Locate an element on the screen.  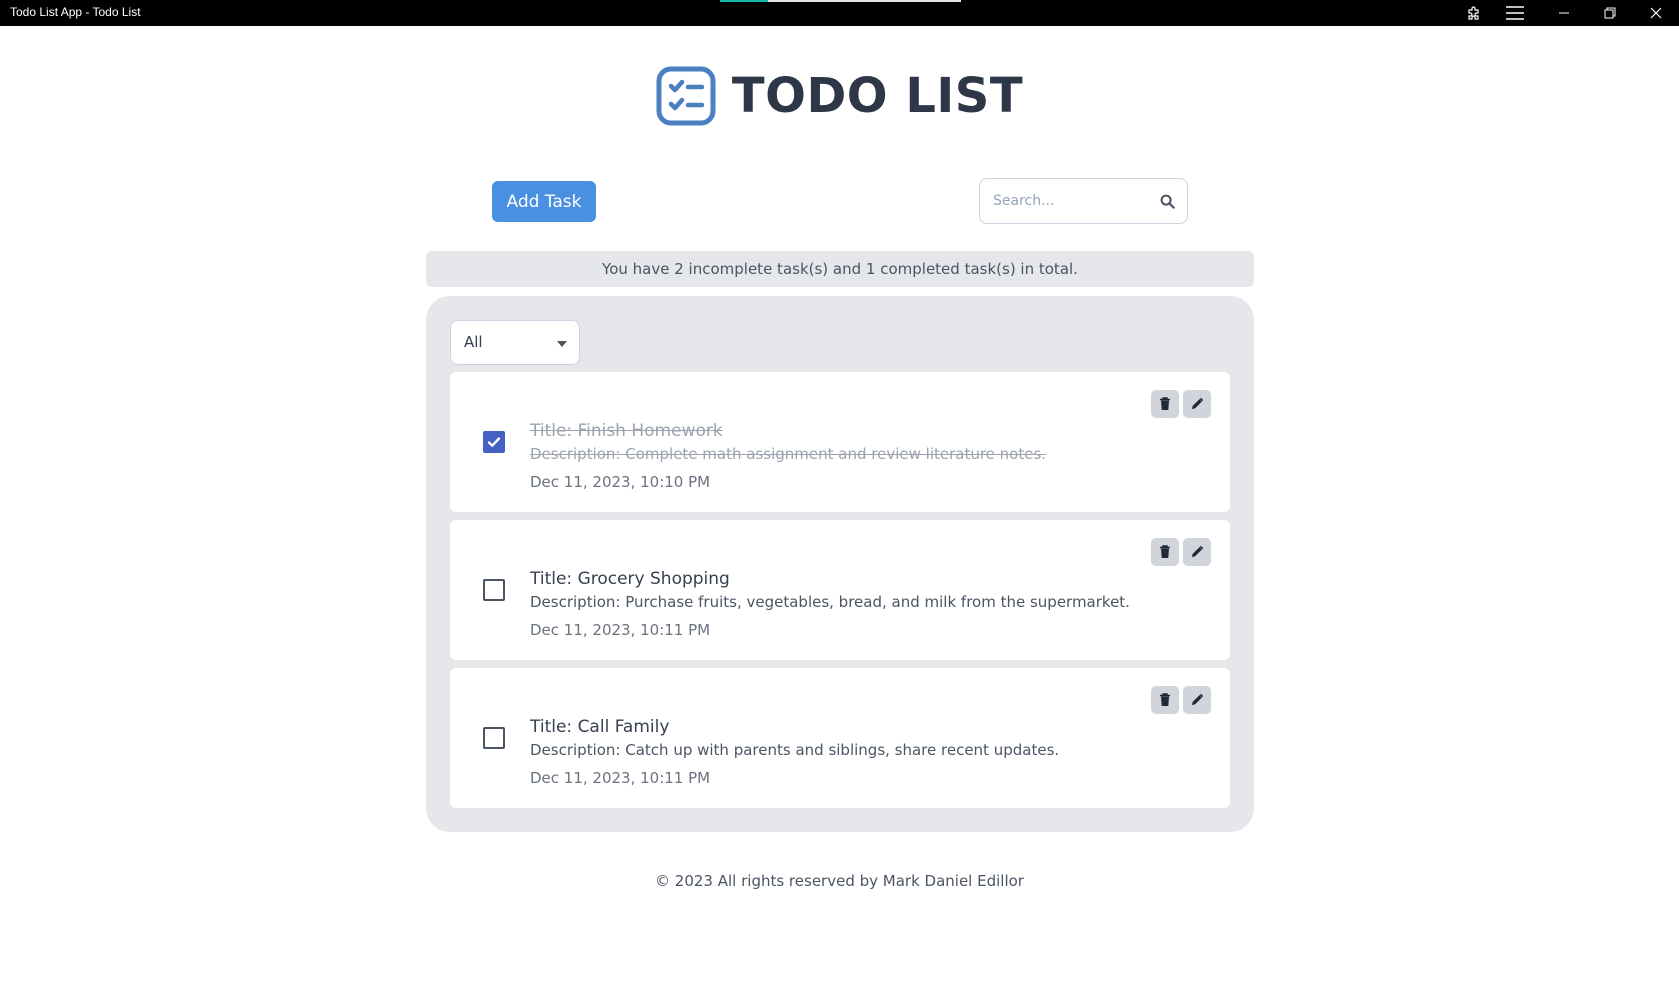
caret-down-icon is located at coordinates (562, 344).